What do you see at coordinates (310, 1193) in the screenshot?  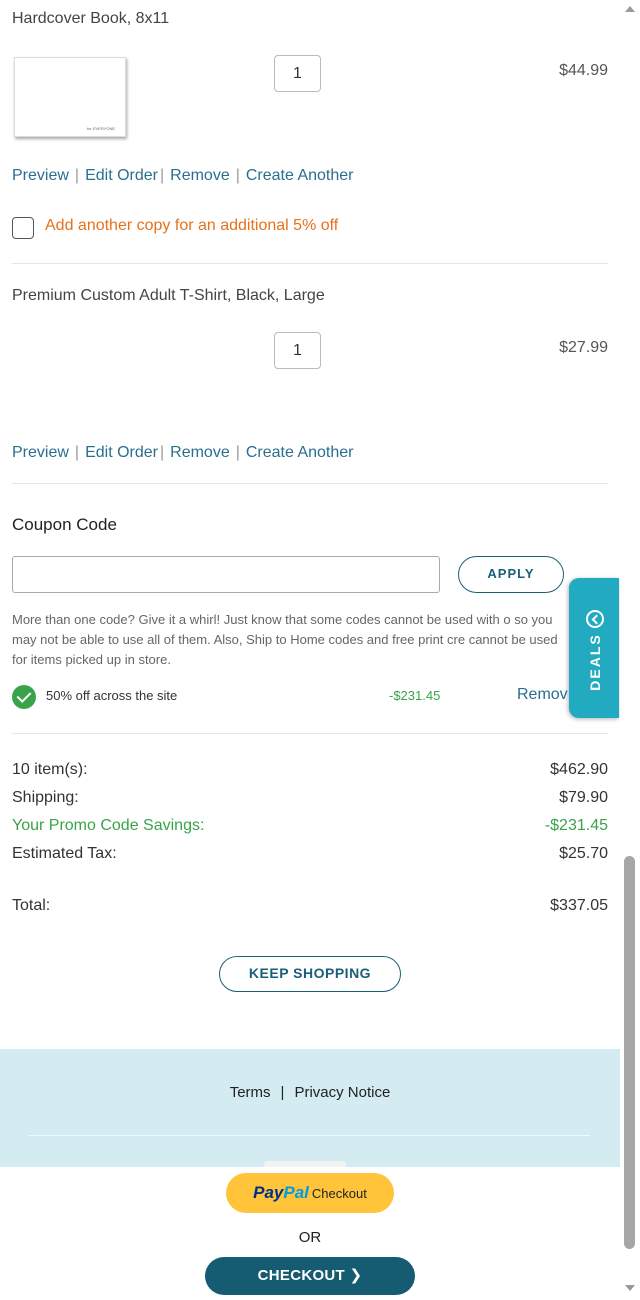 I see `paypal-checkout-button: PayPal Checkout` at bounding box center [310, 1193].